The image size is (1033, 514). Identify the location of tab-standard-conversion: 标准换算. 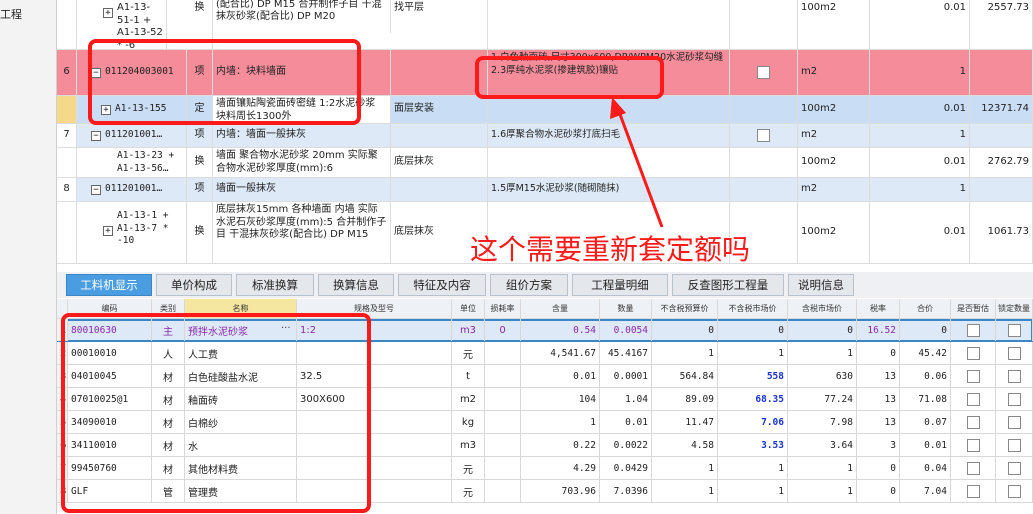
(275, 285).